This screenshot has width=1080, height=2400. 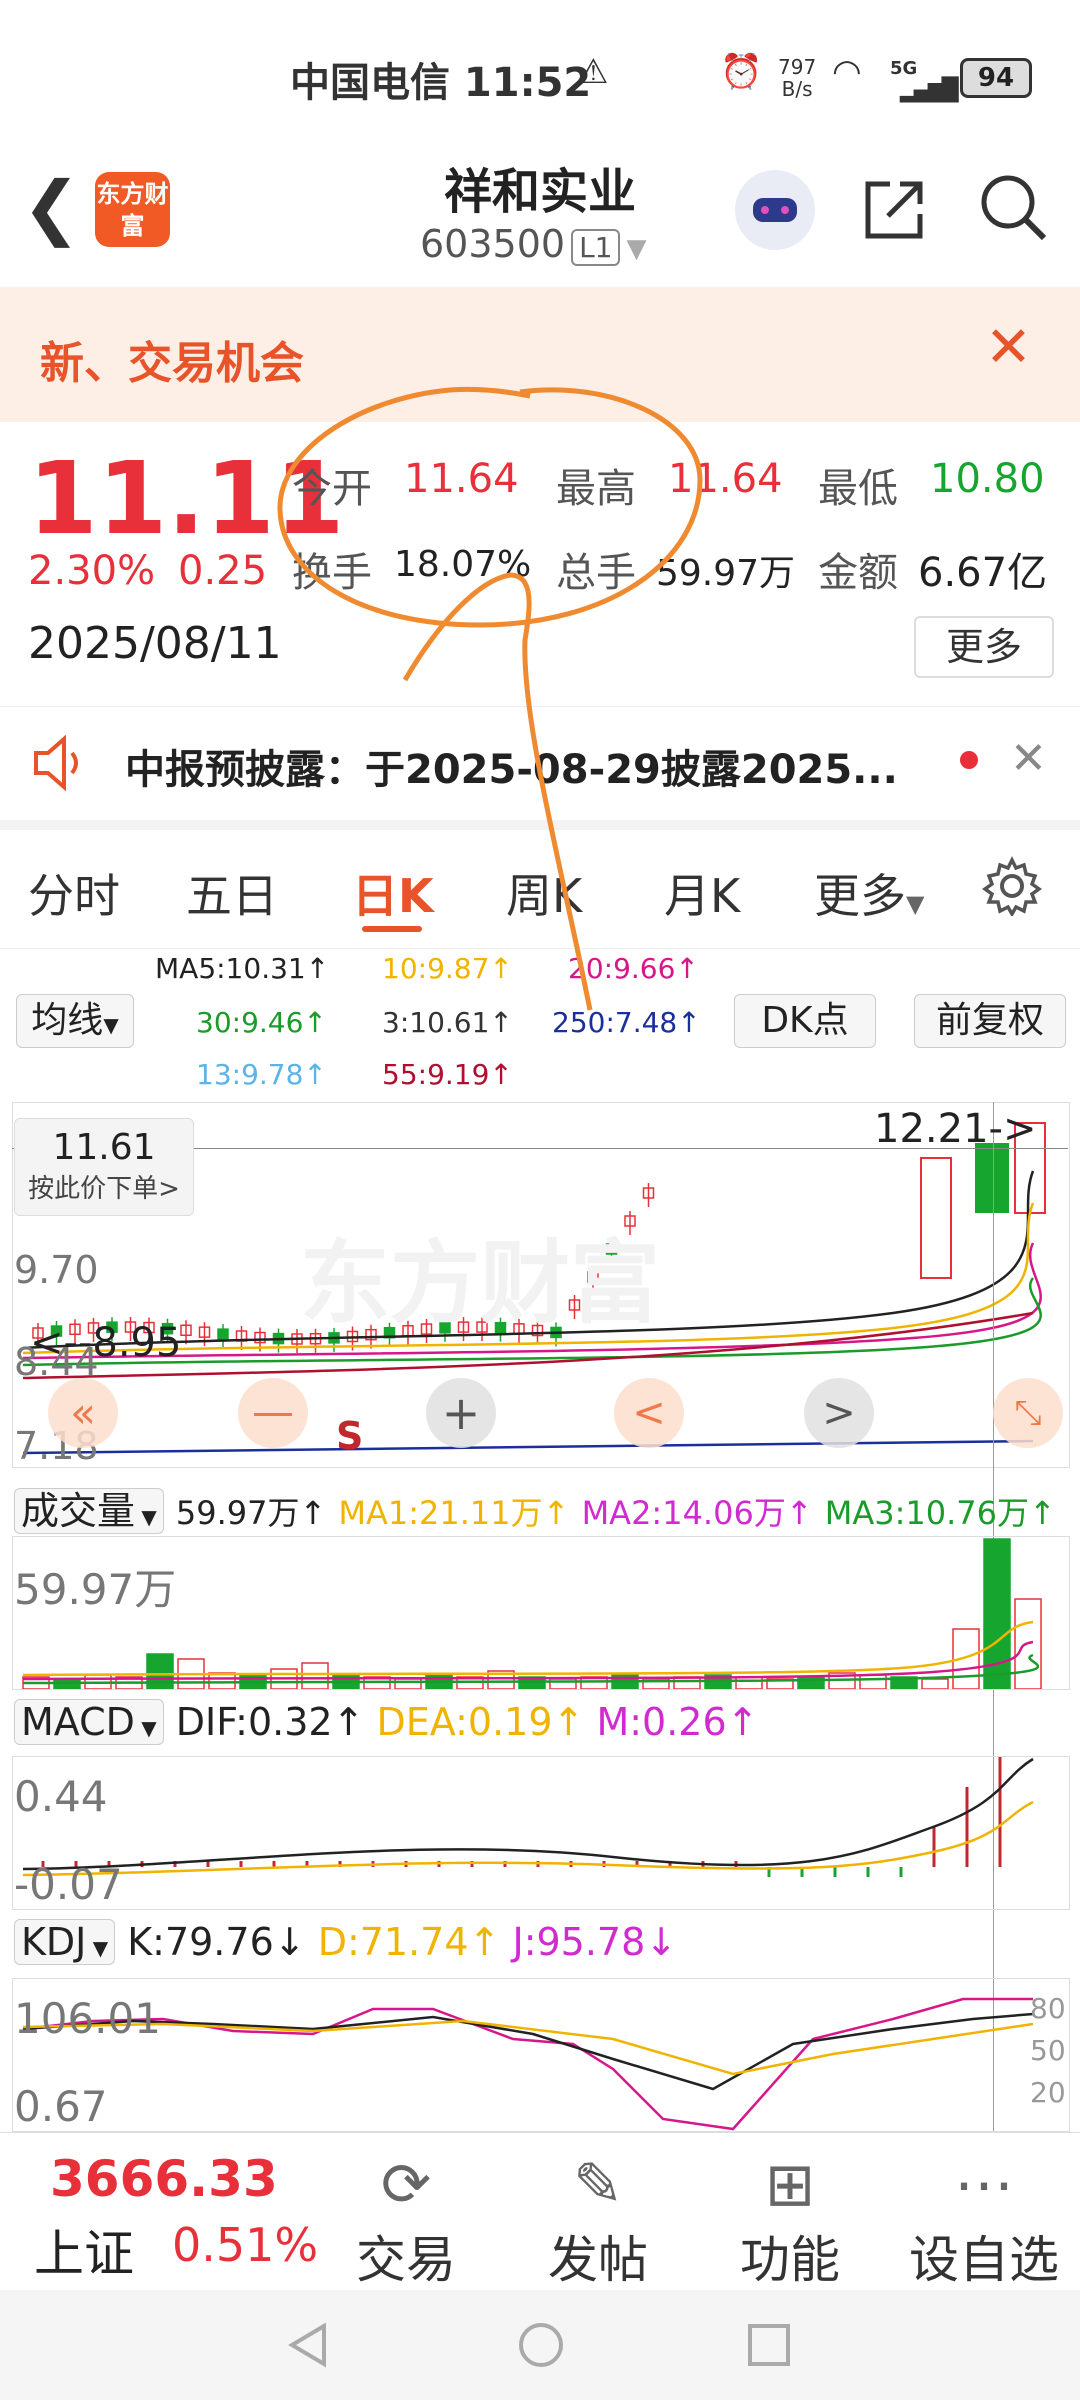 What do you see at coordinates (528, 2047) in the screenshot?
I see `kdj-d-line` at bounding box center [528, 2047].